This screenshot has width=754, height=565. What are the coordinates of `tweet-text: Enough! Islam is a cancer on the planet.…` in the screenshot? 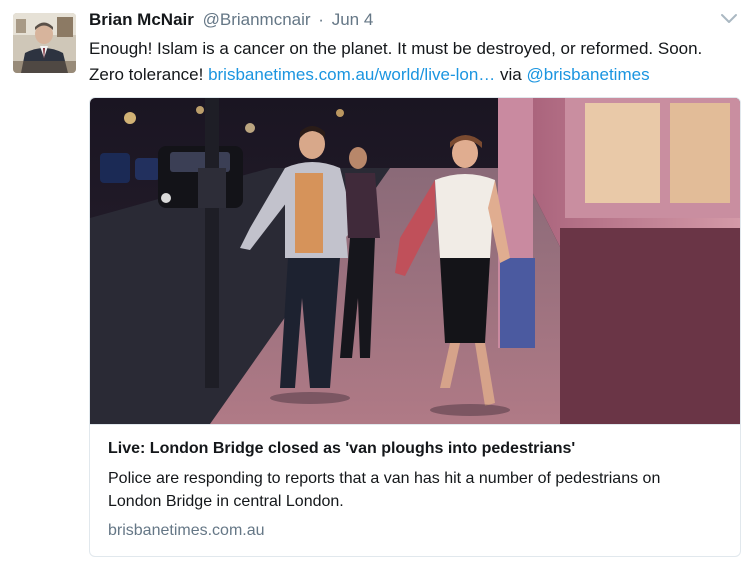 It's located at (414, 62).